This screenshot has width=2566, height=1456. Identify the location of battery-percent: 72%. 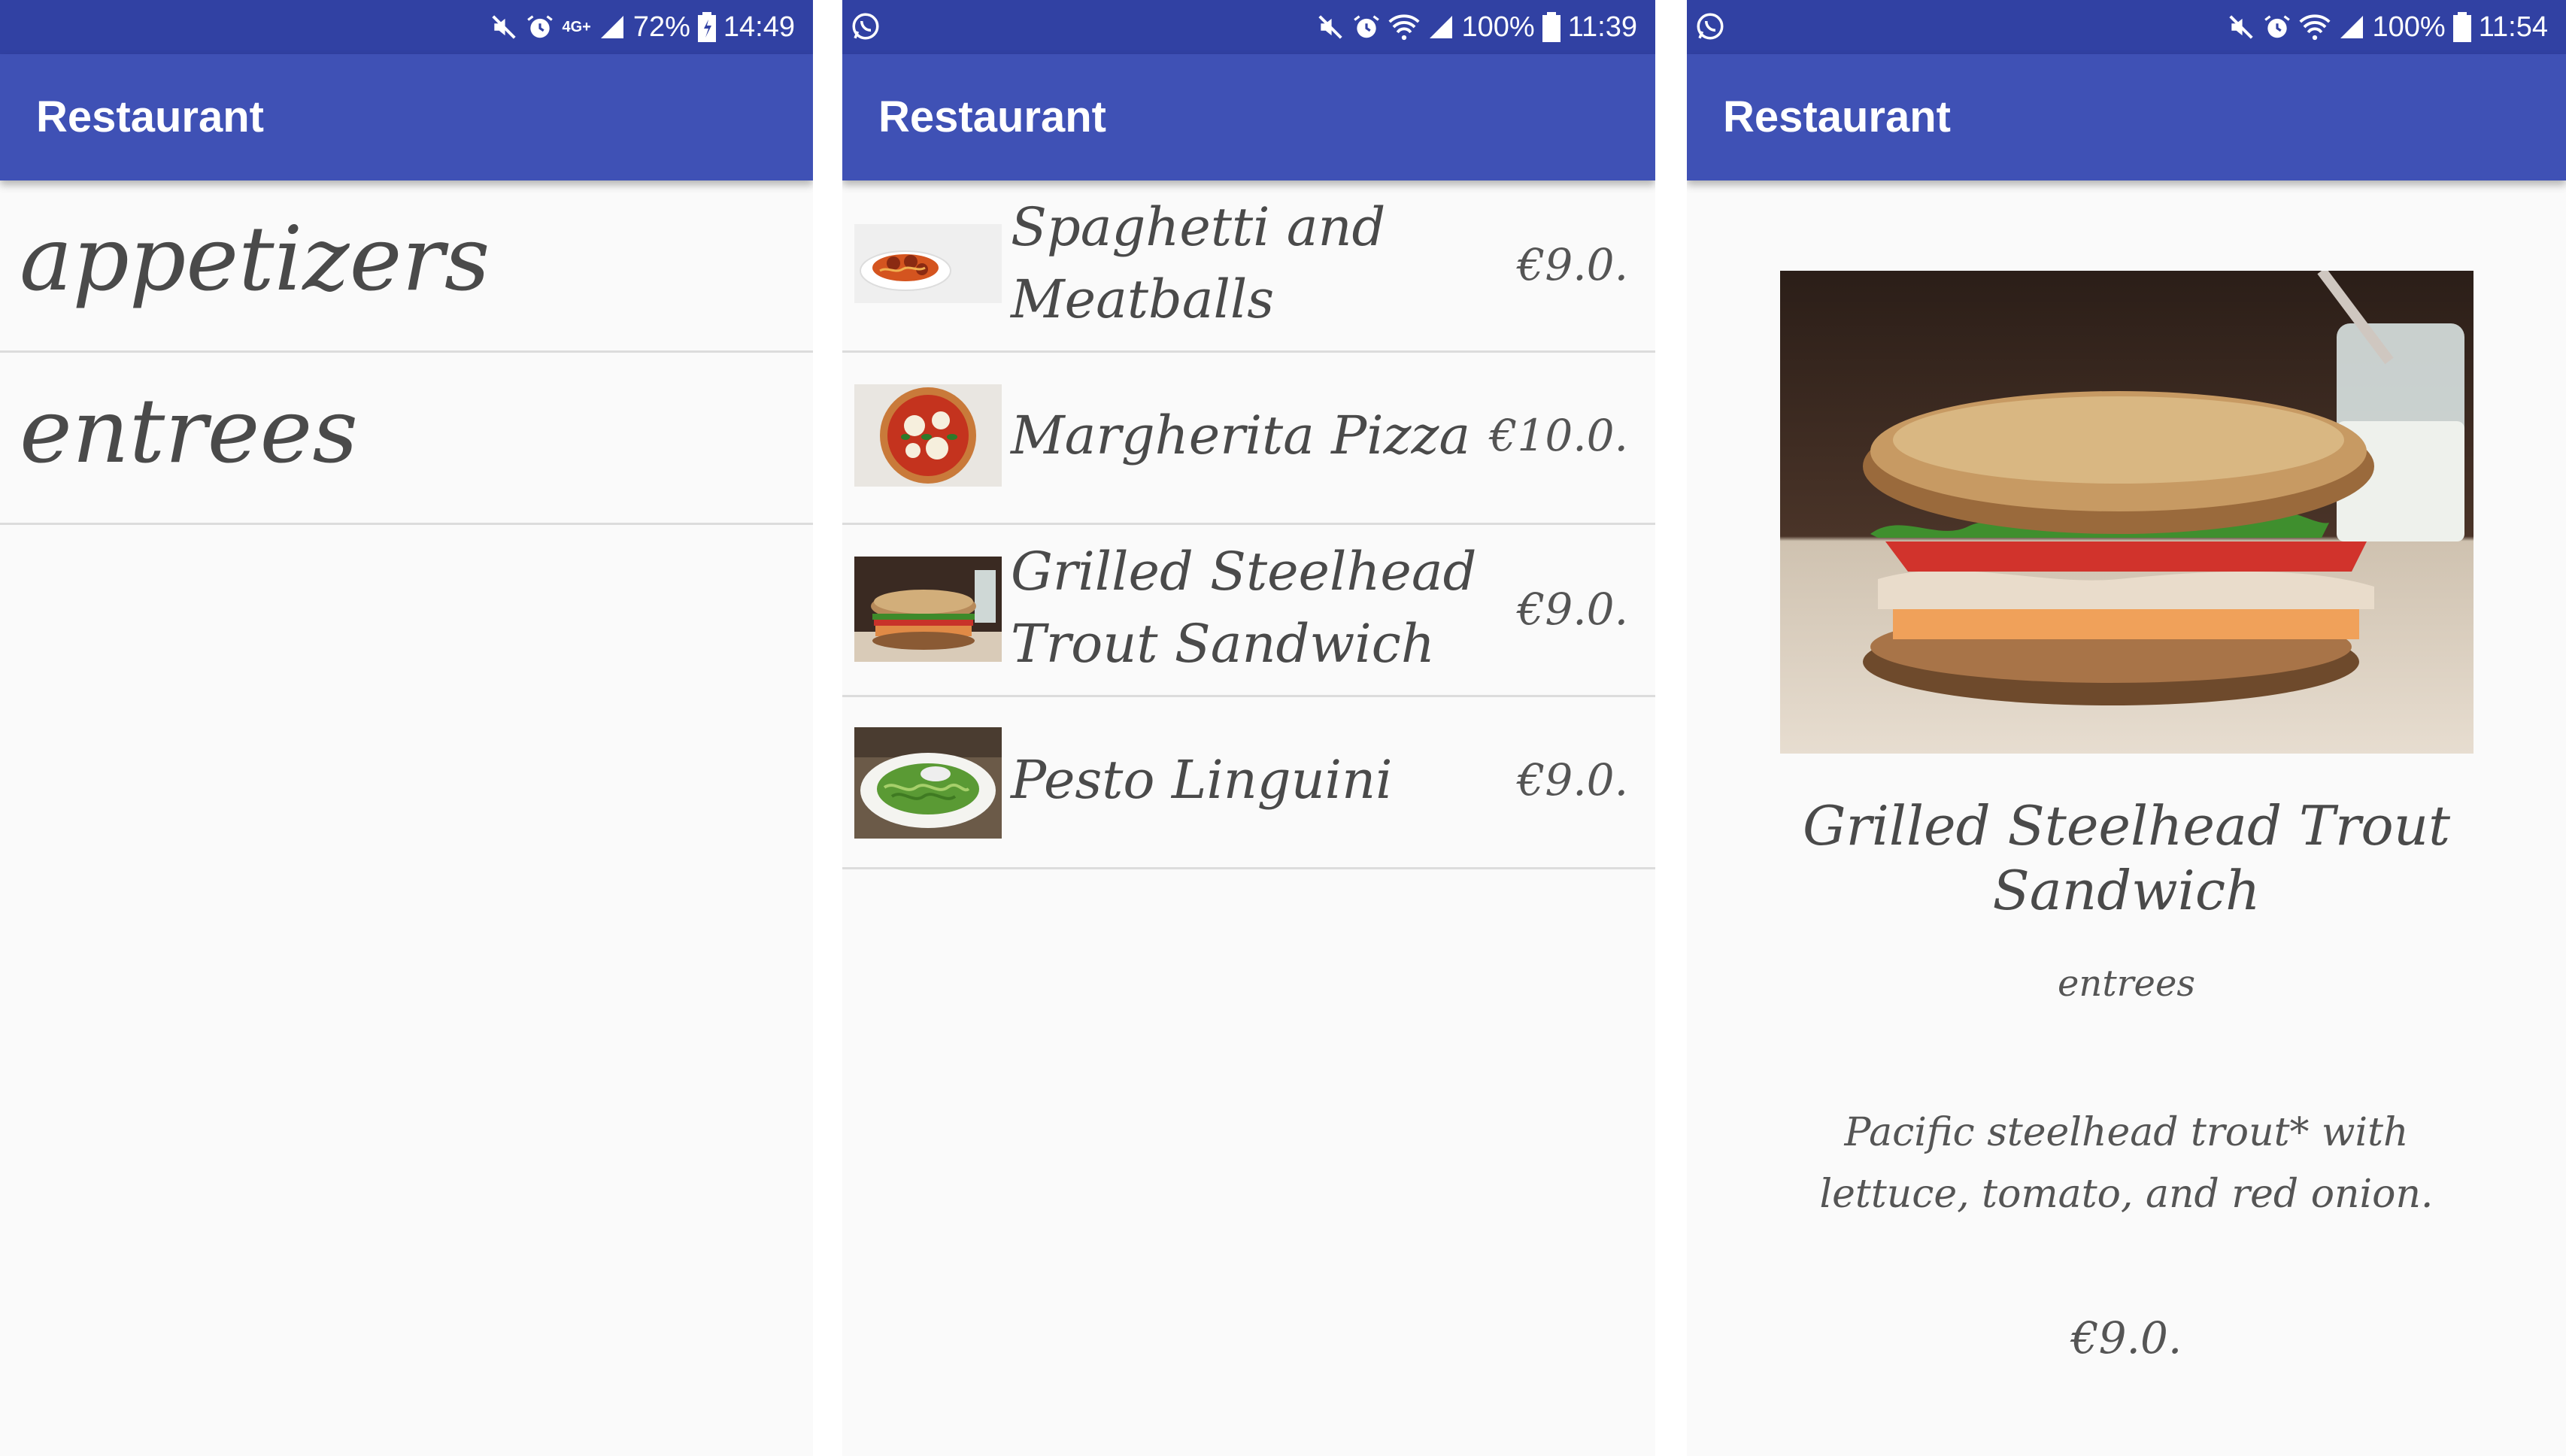
(661, 27).